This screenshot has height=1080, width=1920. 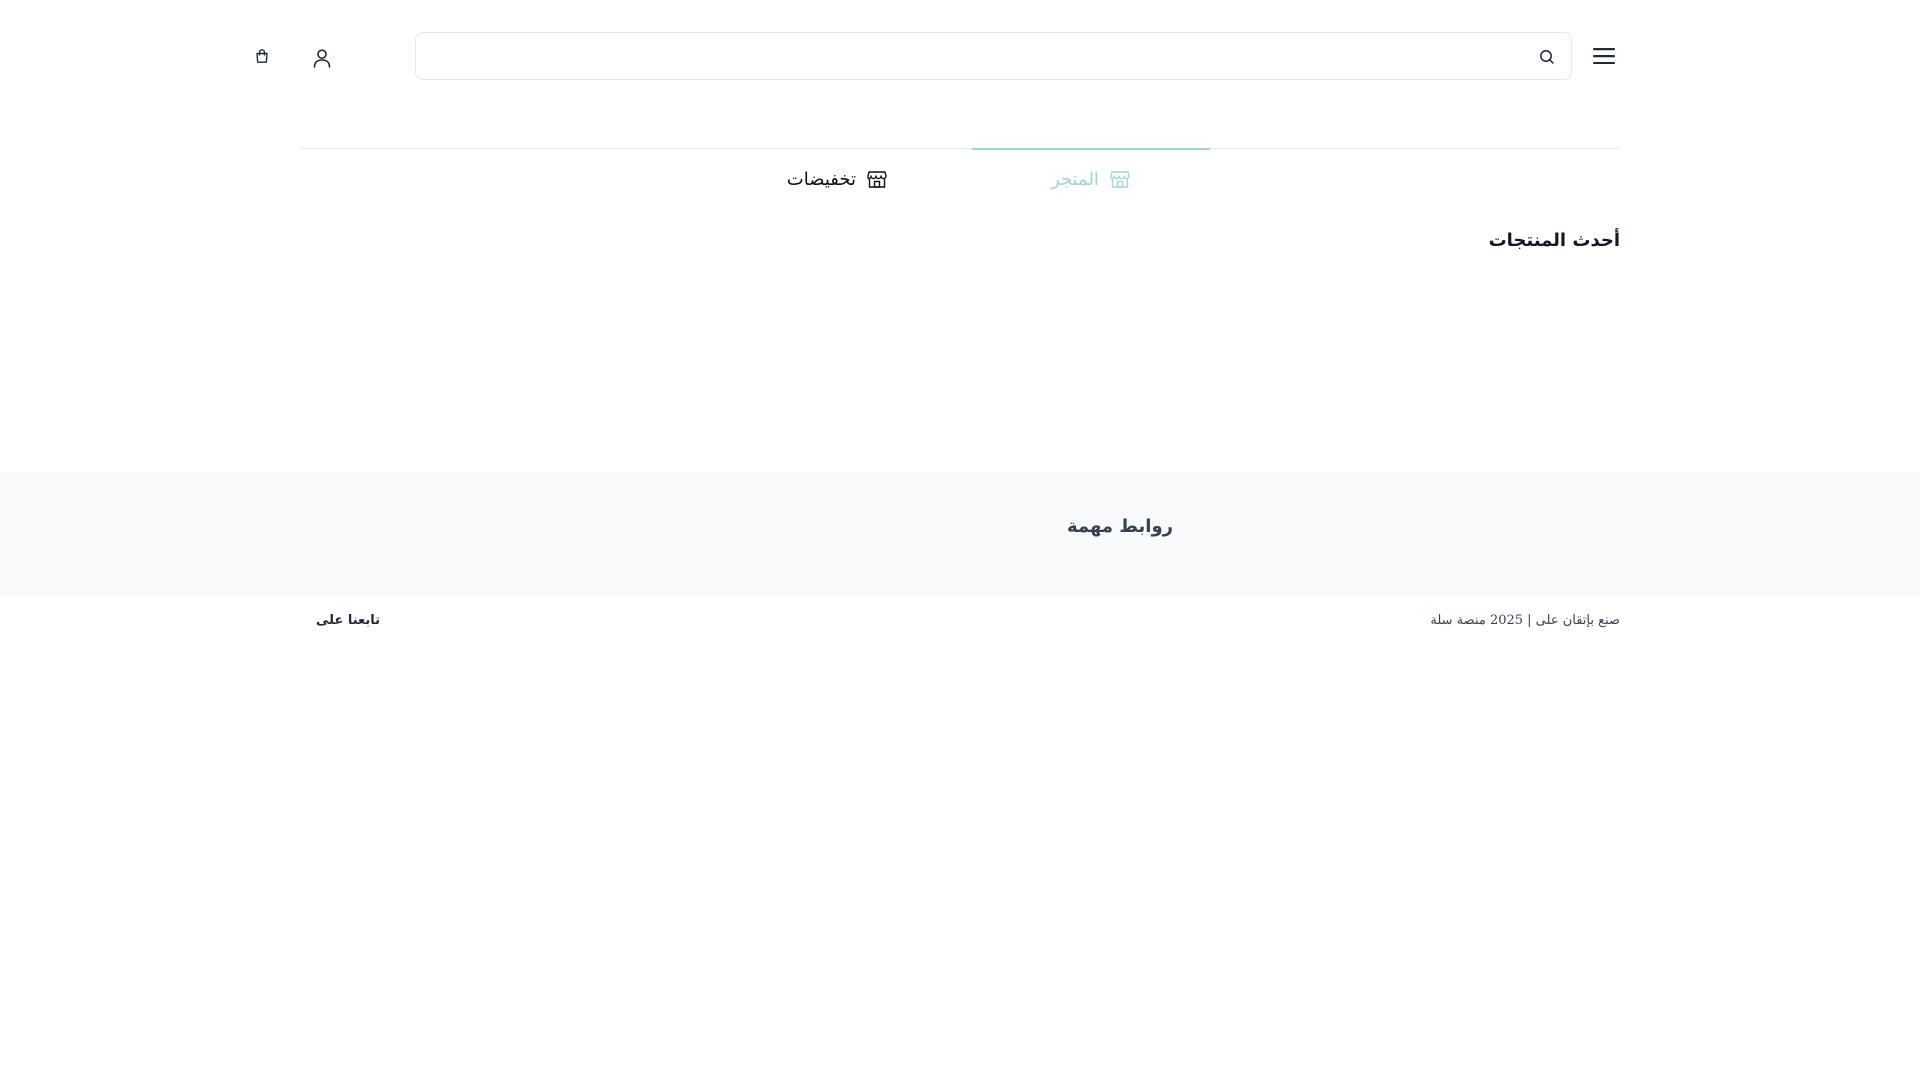 I want to click on tab-store: المتجر, so click(x=1091, y=178).